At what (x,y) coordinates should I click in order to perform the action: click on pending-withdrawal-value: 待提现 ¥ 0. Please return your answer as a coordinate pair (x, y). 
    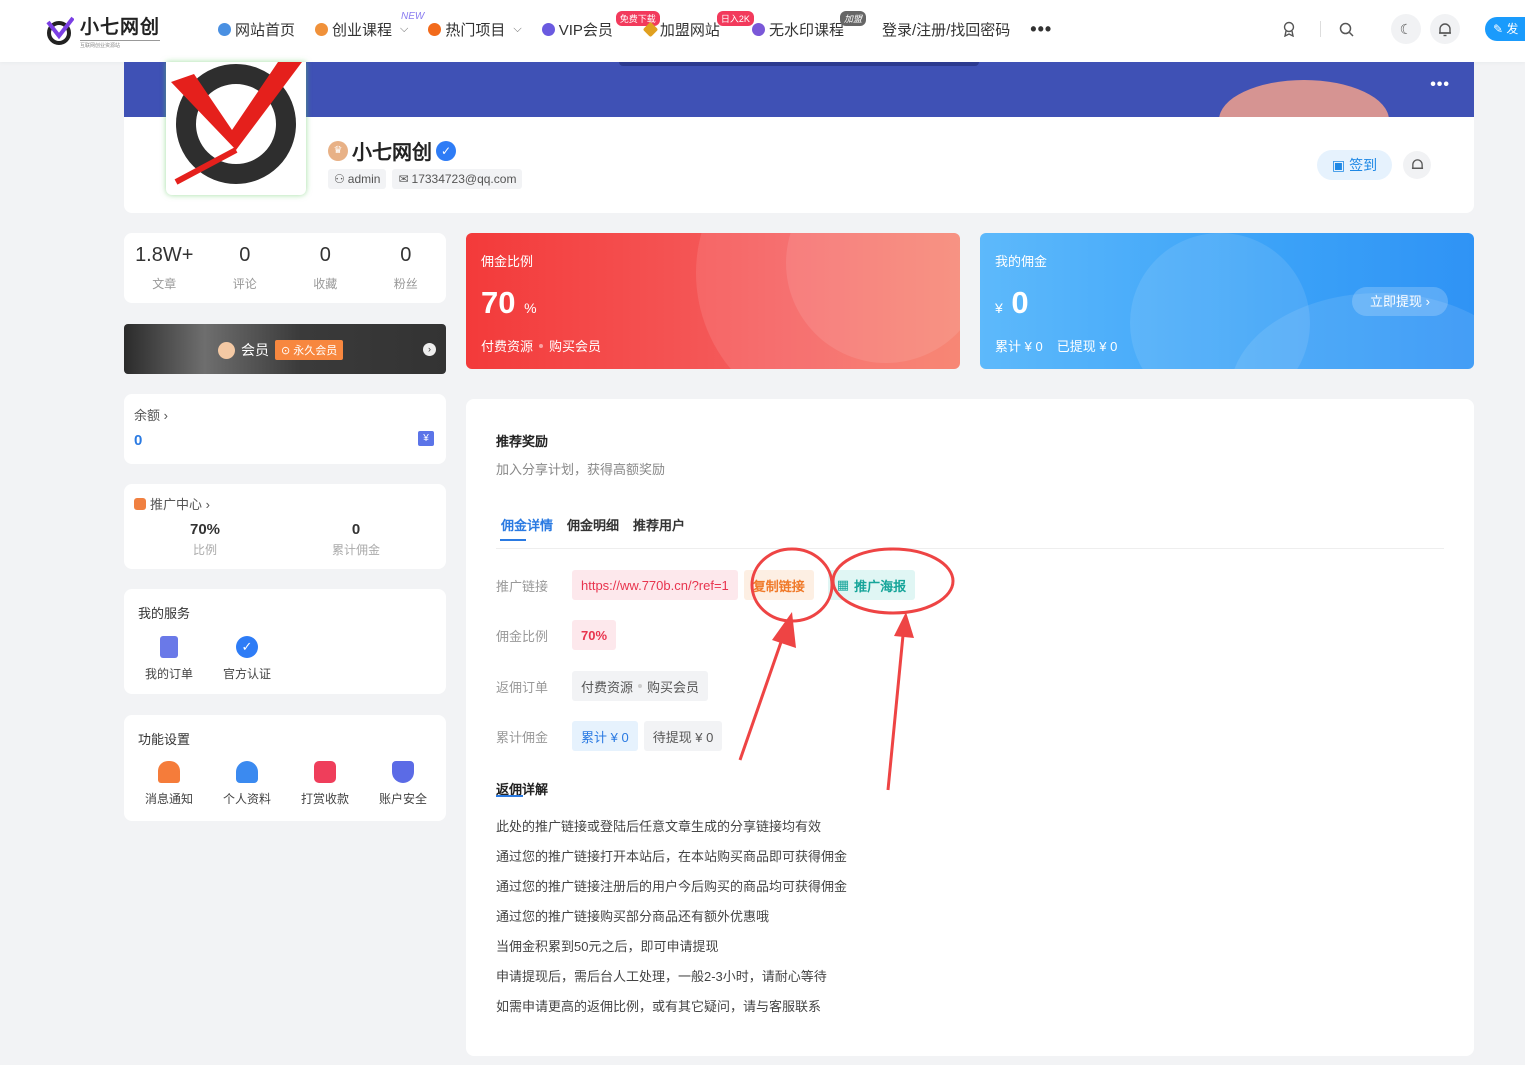
    Looking at the image, I should click on (683, 736).